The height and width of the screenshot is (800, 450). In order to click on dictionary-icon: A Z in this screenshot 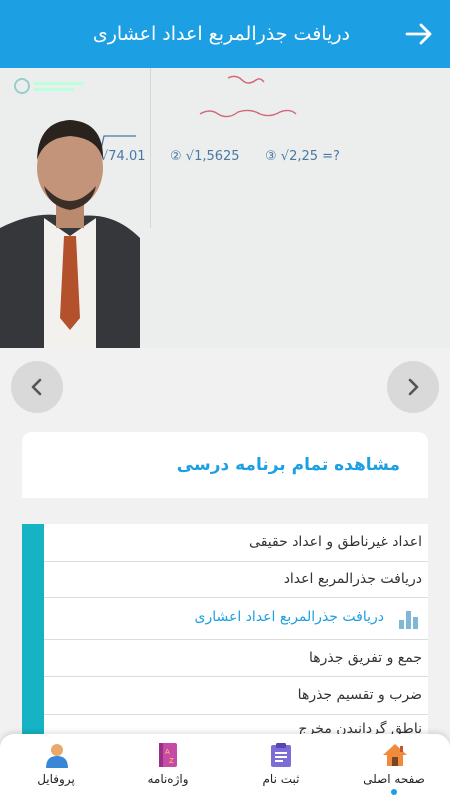, I will do `click(168, 755)`.